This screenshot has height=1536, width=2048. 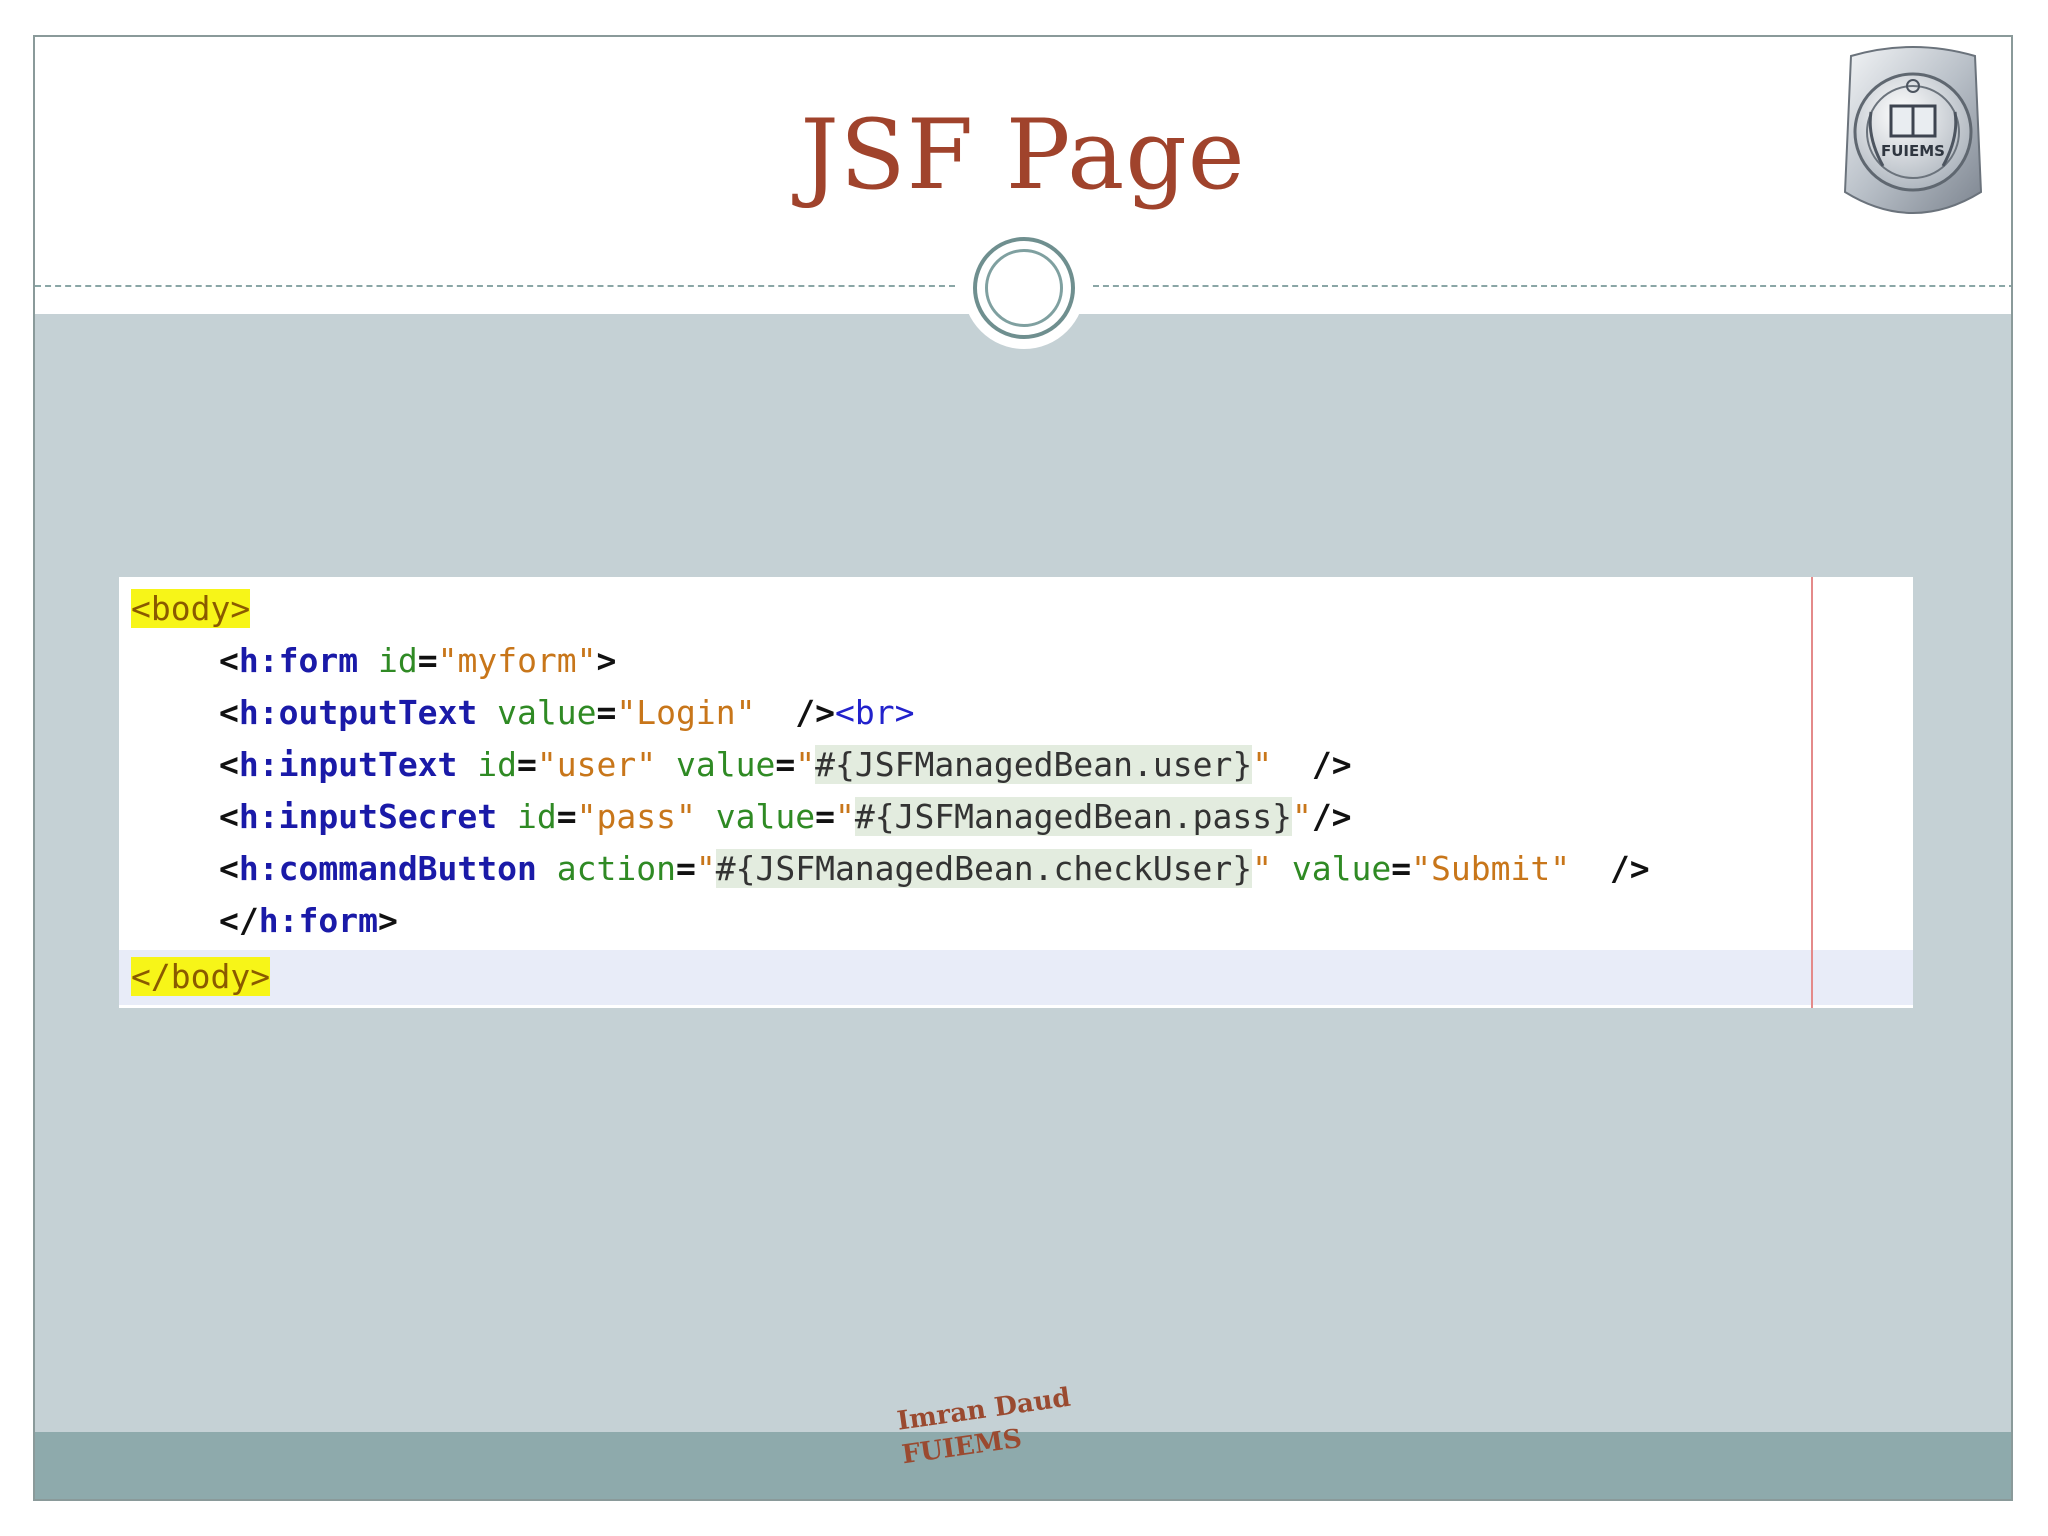 I want to click on el-expression: #{JSFManagedBean.user}, so click(x=1034, y=764).